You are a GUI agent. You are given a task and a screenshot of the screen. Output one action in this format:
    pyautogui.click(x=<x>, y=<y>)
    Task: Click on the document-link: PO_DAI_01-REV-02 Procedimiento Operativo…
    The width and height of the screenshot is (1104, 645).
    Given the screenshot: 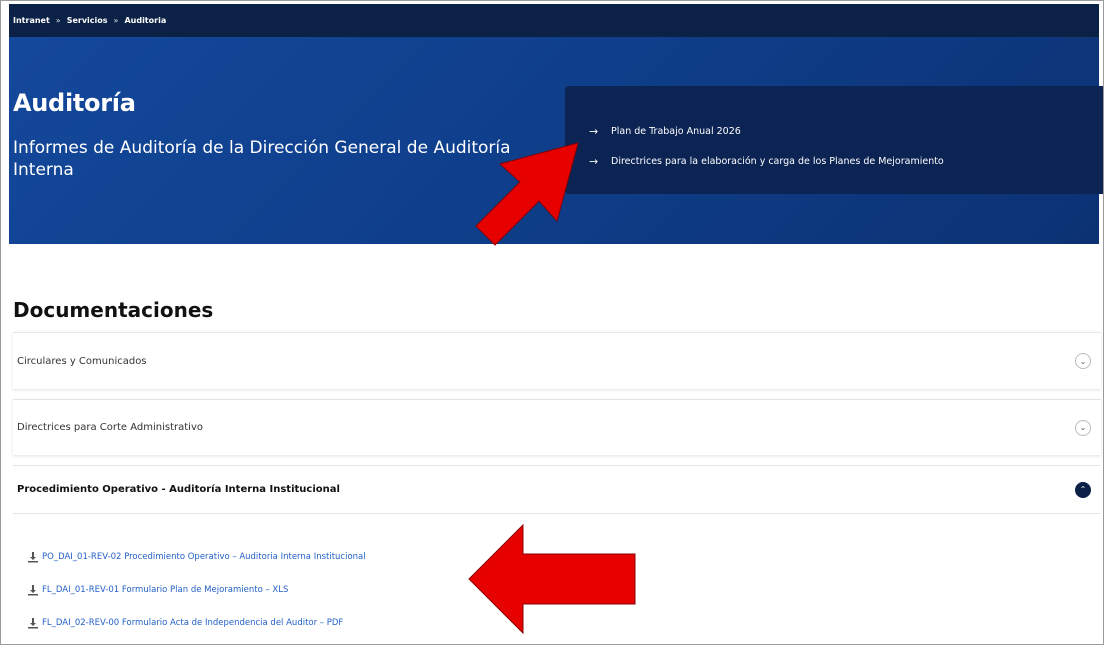 What is the action you would take?
    pyautogui.click(x=564, y=556)
    